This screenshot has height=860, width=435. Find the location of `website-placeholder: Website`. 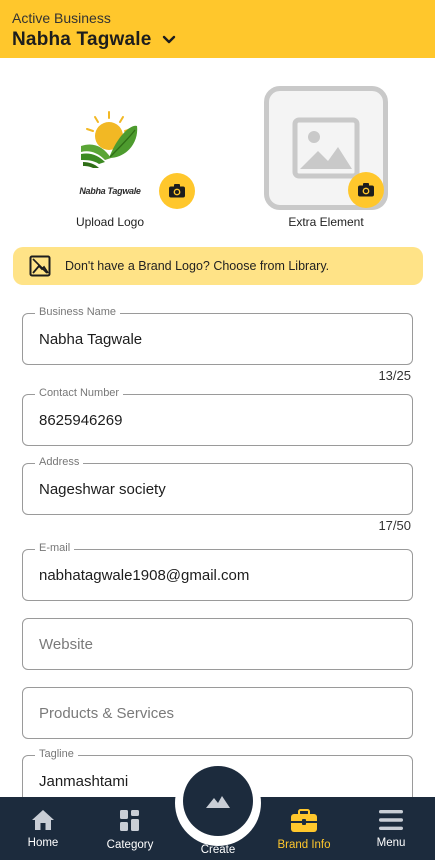

website-placeholder: Website is located at coordinates (66, 644).